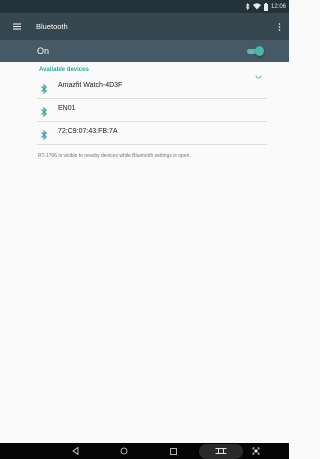 The width and height of the screenshot is (320, 459). What do you see at coordinates (247, 6) in the screenshot?
I see `bluetooth-status-icon` at bounding box center [247, 6].